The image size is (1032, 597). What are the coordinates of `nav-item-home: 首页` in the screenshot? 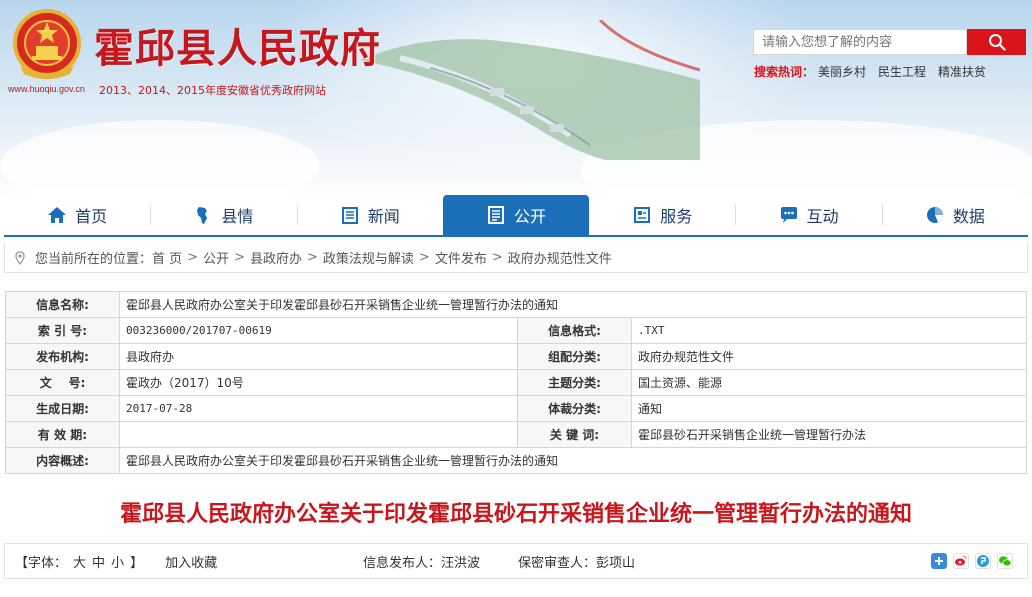 It's located at (77, 215).